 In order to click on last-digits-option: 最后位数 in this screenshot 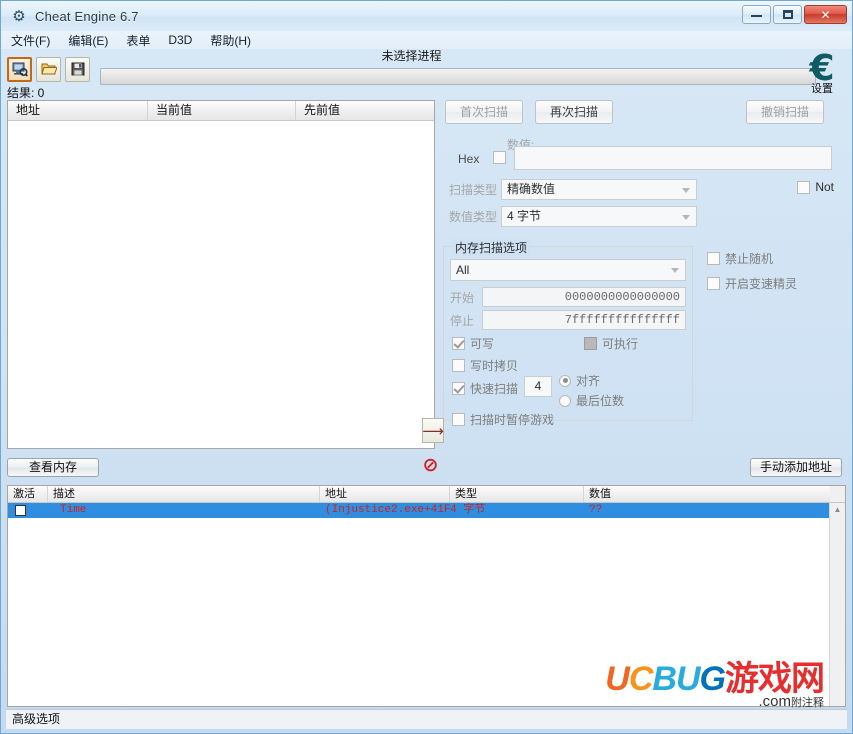, I will do `click(591, 400)`.